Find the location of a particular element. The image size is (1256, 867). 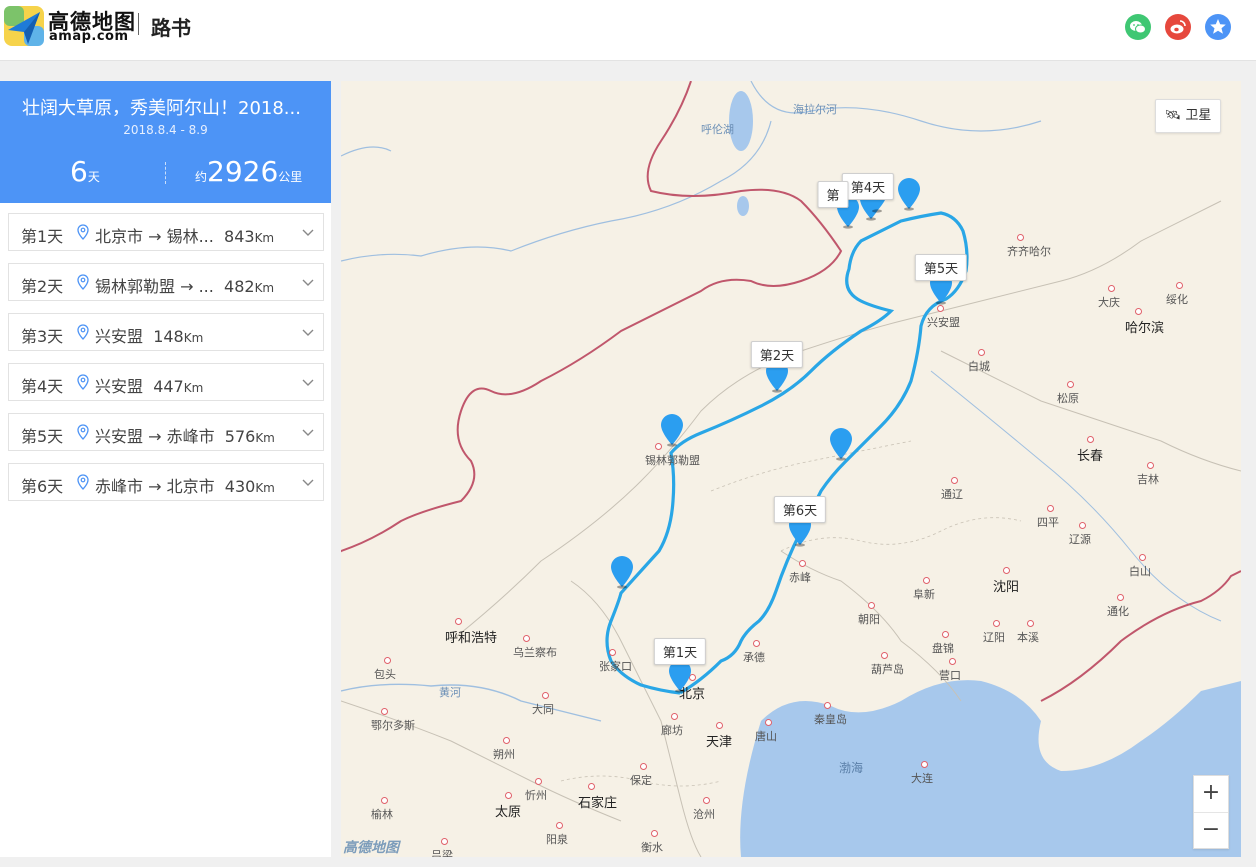

map-label-chaoyang: 朝阳 is located at coordinates (869, 619).